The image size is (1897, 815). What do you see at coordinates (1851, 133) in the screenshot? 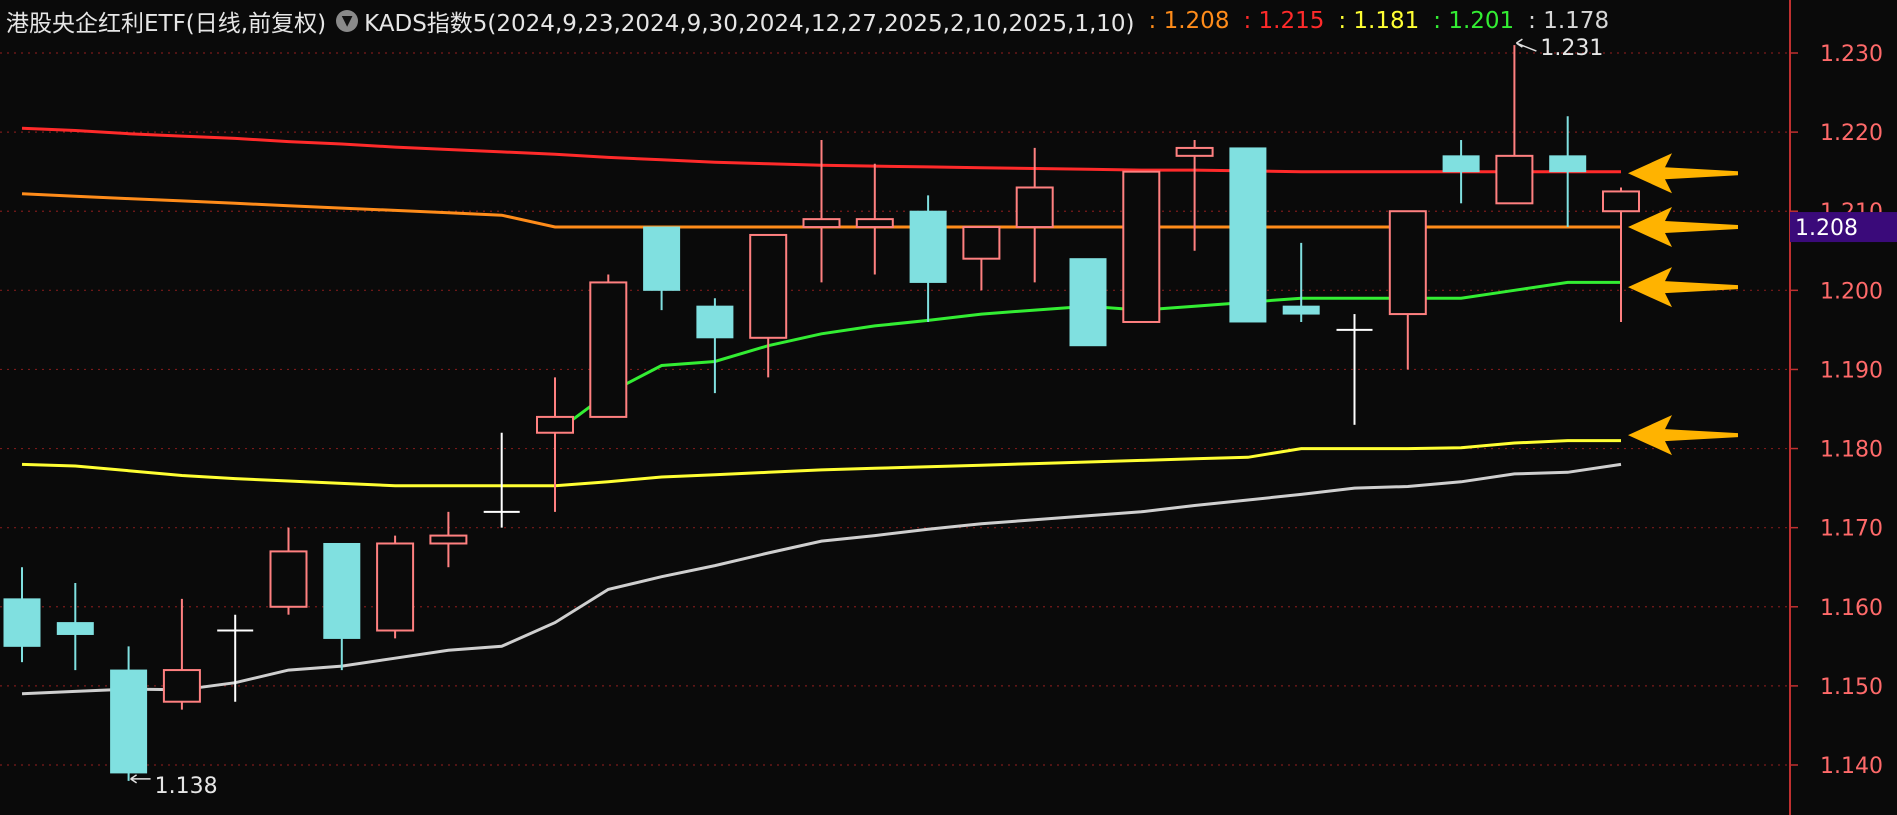
I see `y-tick-label: 1.220` at bounding box center [1851, 133].